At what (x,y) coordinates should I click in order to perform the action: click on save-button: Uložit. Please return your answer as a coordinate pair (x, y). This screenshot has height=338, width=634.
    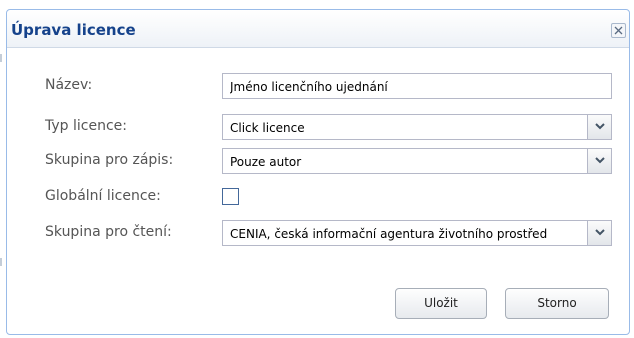
    Looking at the image, I should click on (441, 303).